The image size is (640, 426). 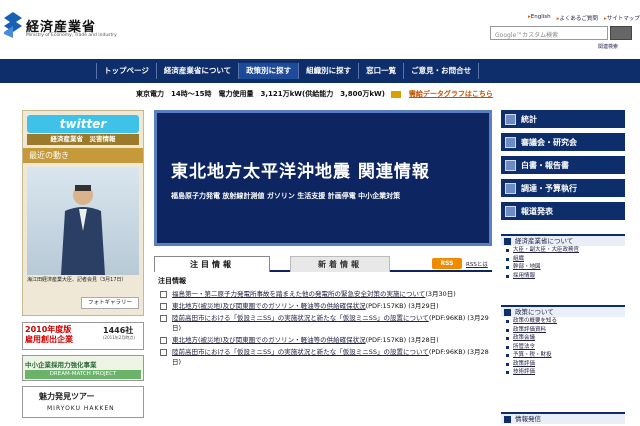 What do you see at coordinates (510, 211) in the screenshot?
I see `press-icon` at bounding box center [510, 211].